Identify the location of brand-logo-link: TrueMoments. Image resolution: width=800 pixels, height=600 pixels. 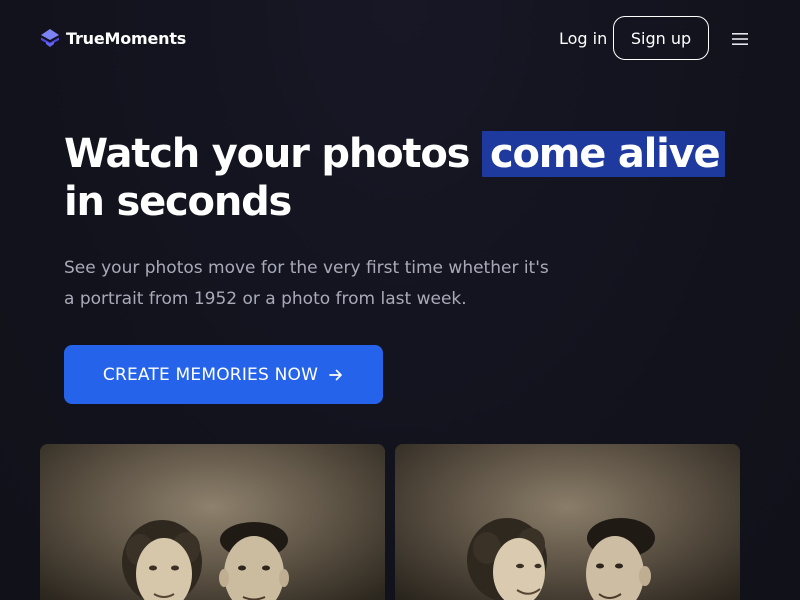
(113, 38).